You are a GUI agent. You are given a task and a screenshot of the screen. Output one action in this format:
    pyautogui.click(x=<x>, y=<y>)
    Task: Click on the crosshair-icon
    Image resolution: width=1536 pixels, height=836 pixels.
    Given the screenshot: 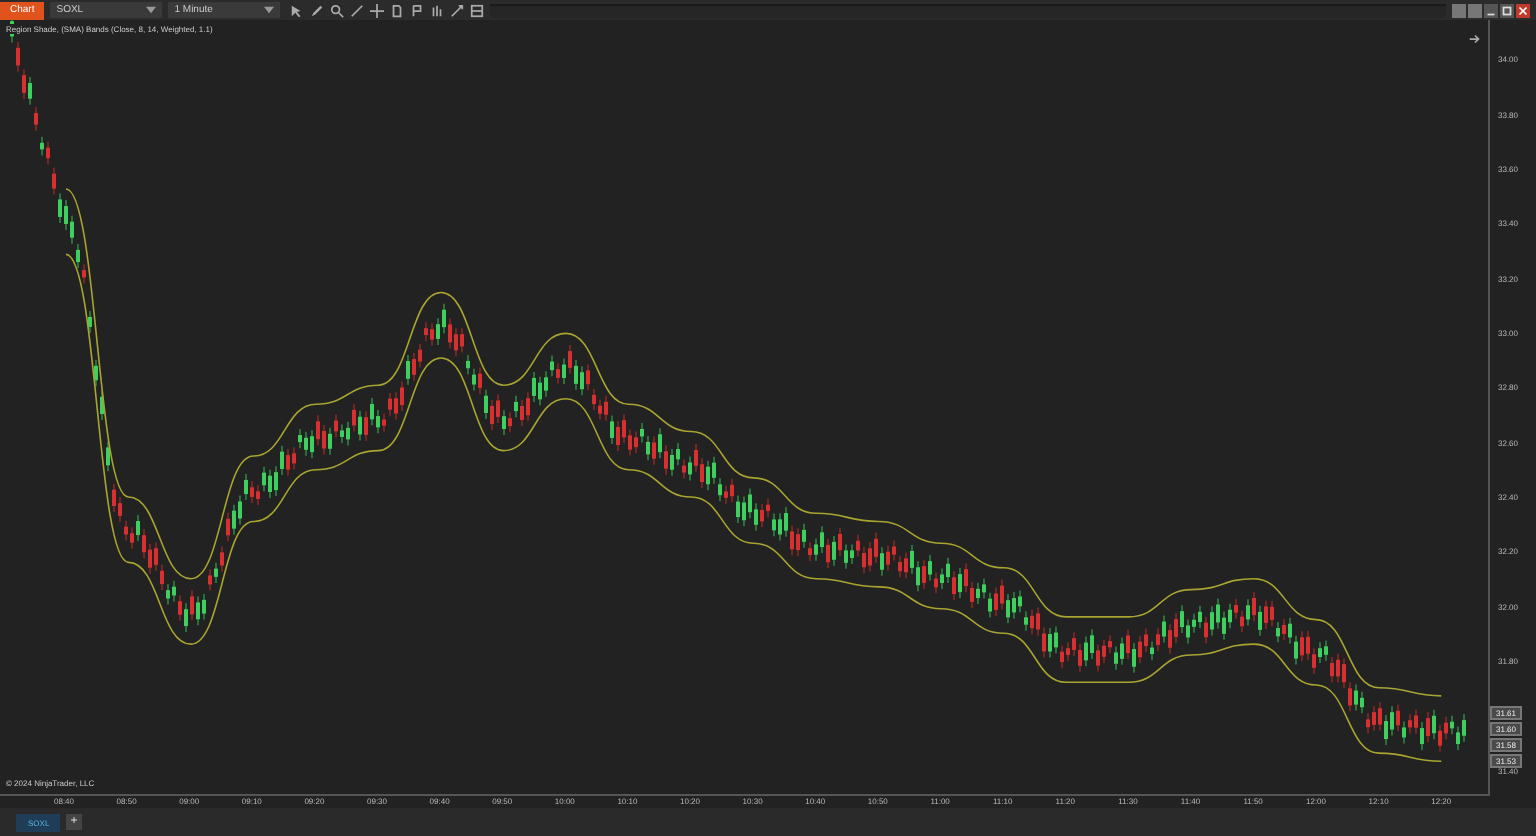 What is the action you would take?
    pyautogui.click(x=377, y=10)
    